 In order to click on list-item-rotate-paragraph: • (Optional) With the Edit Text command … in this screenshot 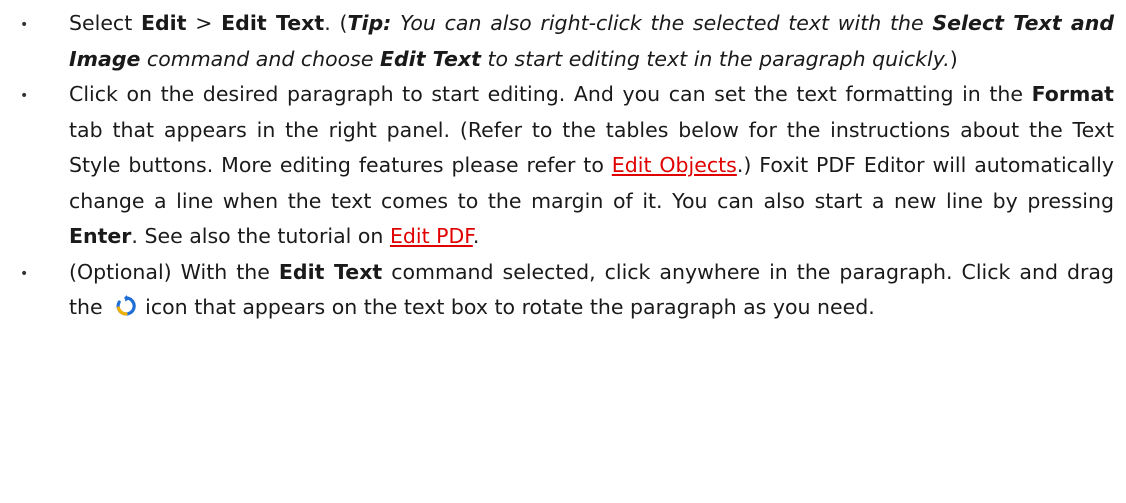, I will do `click(563, 290)`.